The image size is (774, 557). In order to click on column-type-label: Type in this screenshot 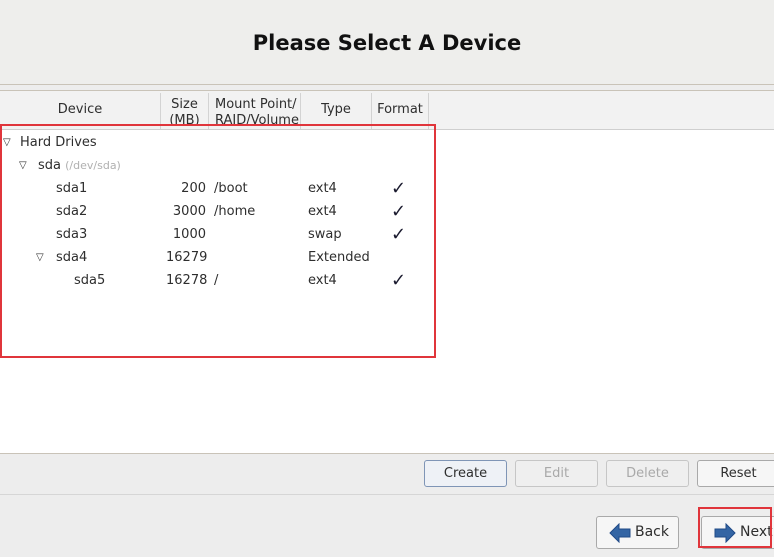, I will do `click(336, 109)`.